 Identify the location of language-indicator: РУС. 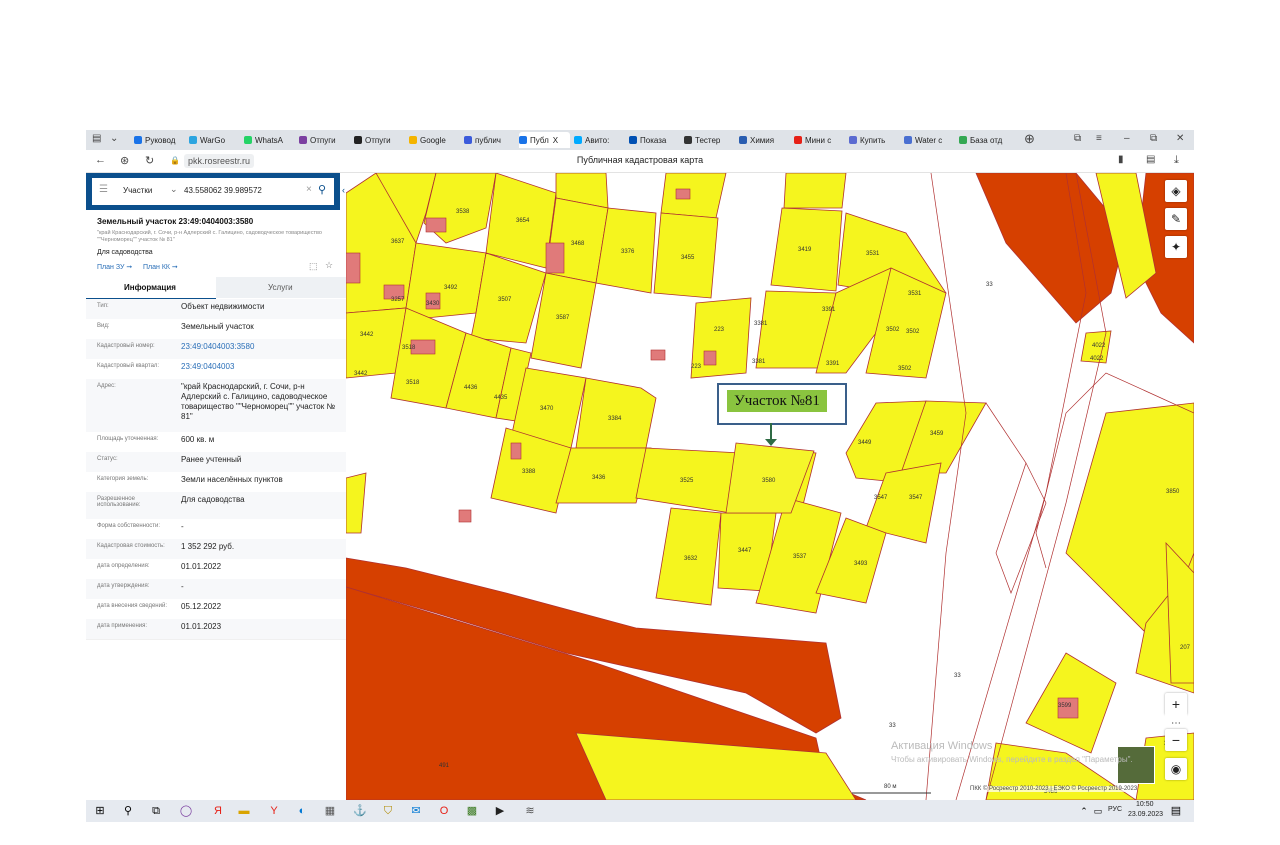
(1115, 809).